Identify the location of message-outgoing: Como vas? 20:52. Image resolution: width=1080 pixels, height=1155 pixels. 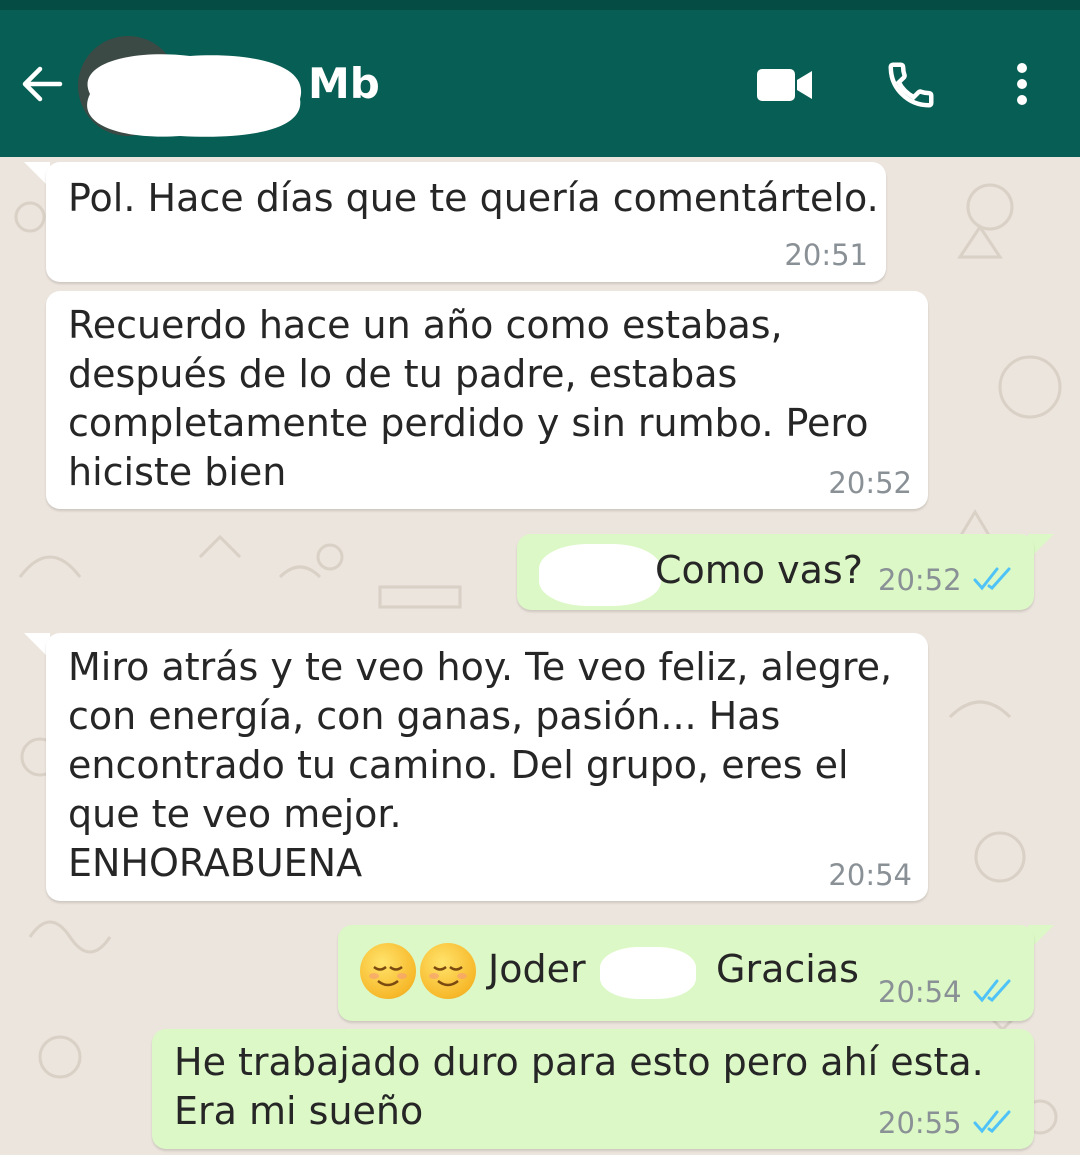
(775, 572).